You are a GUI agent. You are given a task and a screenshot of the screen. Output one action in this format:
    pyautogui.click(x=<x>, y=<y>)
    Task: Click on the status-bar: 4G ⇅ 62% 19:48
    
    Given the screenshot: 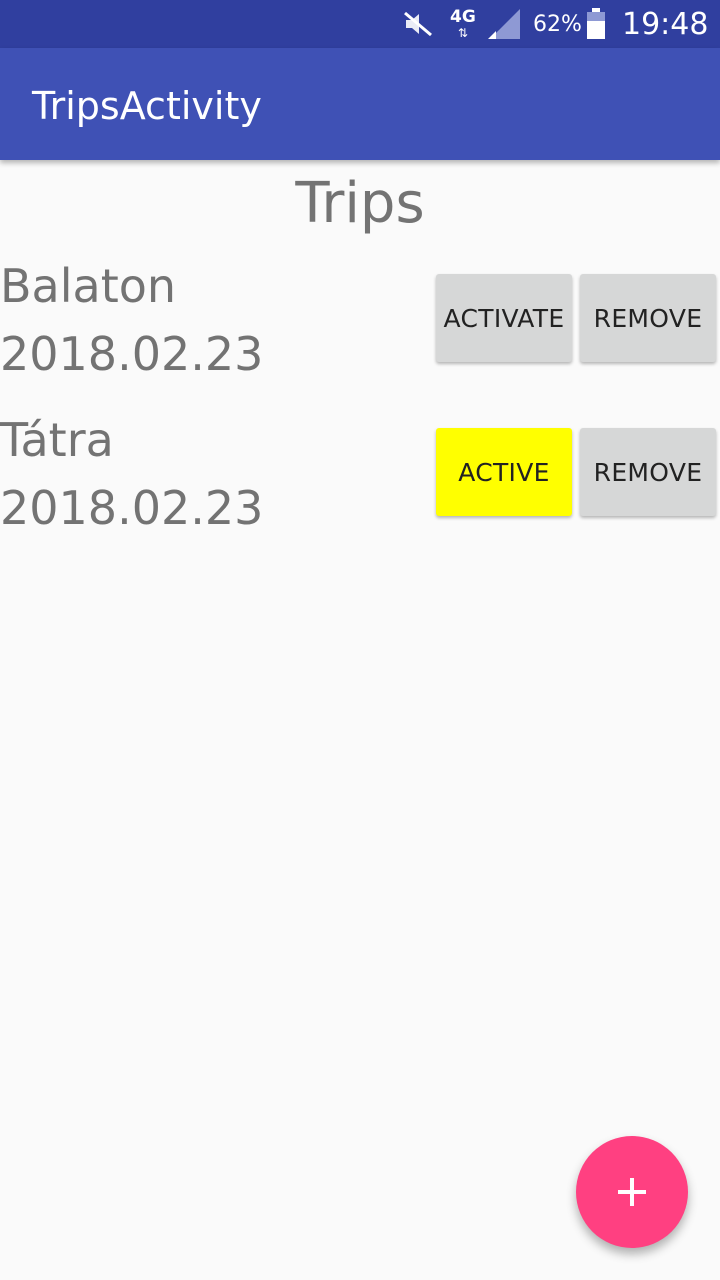 What is the action you would take?
    pyautogui.click(x=360, y=24)
    